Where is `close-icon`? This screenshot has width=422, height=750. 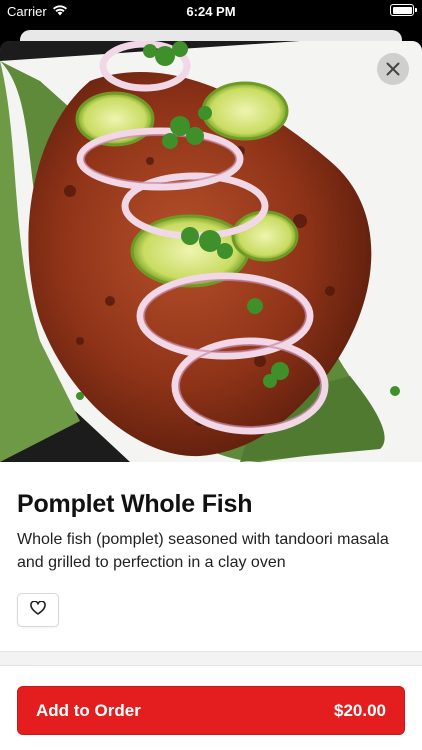
close-icon is located at coordinates (393, 69).